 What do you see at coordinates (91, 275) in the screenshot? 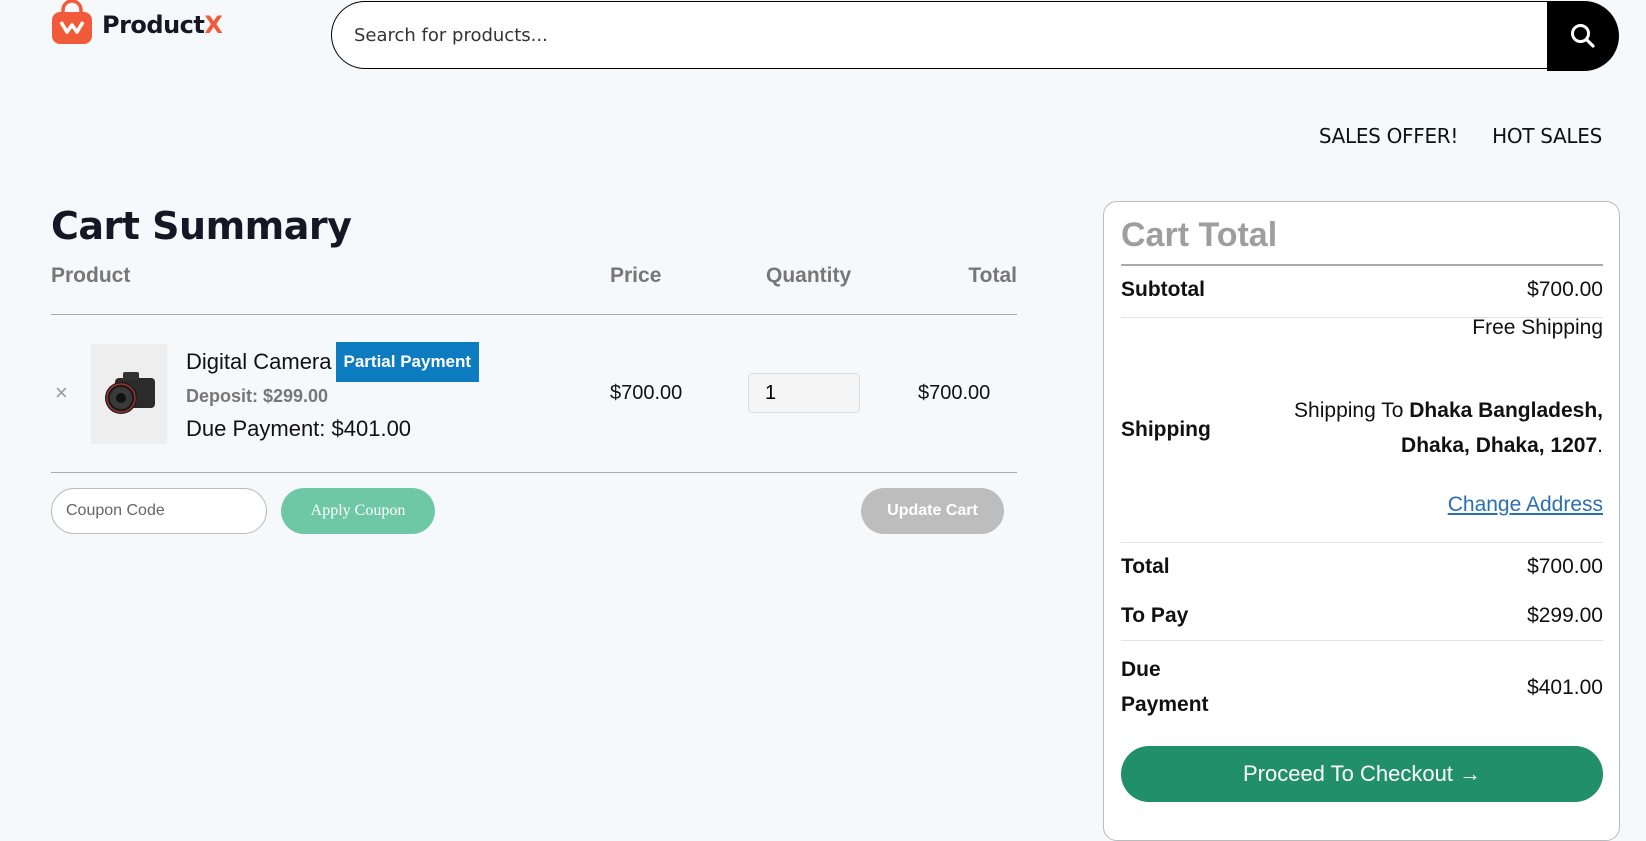
I see `column-product: Product` at bounding box center [91, 275].